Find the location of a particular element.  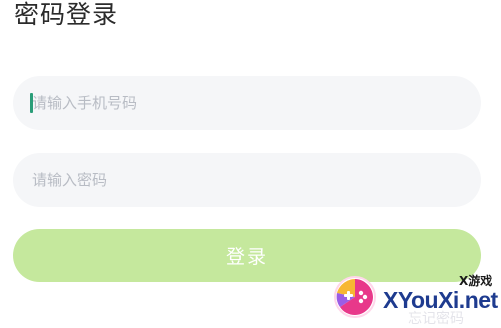

text-caret is located at coordinates (31, 103).